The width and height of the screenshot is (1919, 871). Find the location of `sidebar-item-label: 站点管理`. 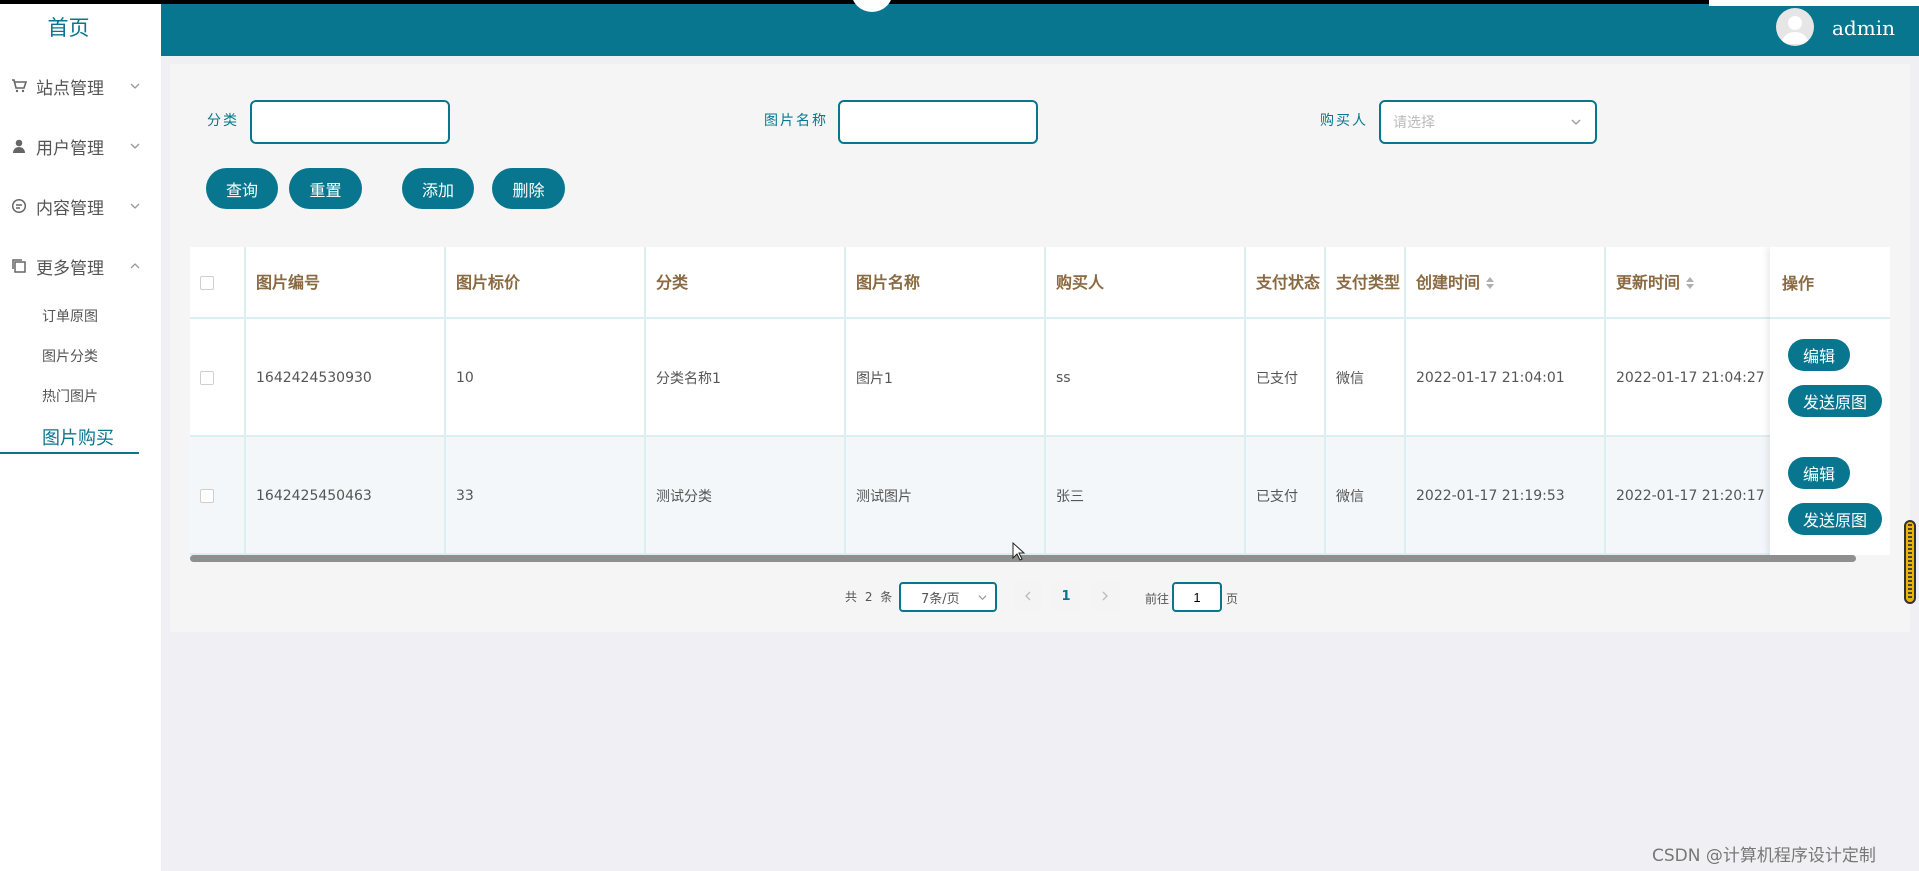

sidebar-item-label: 站点管理 is located at coordinates (70, 88).